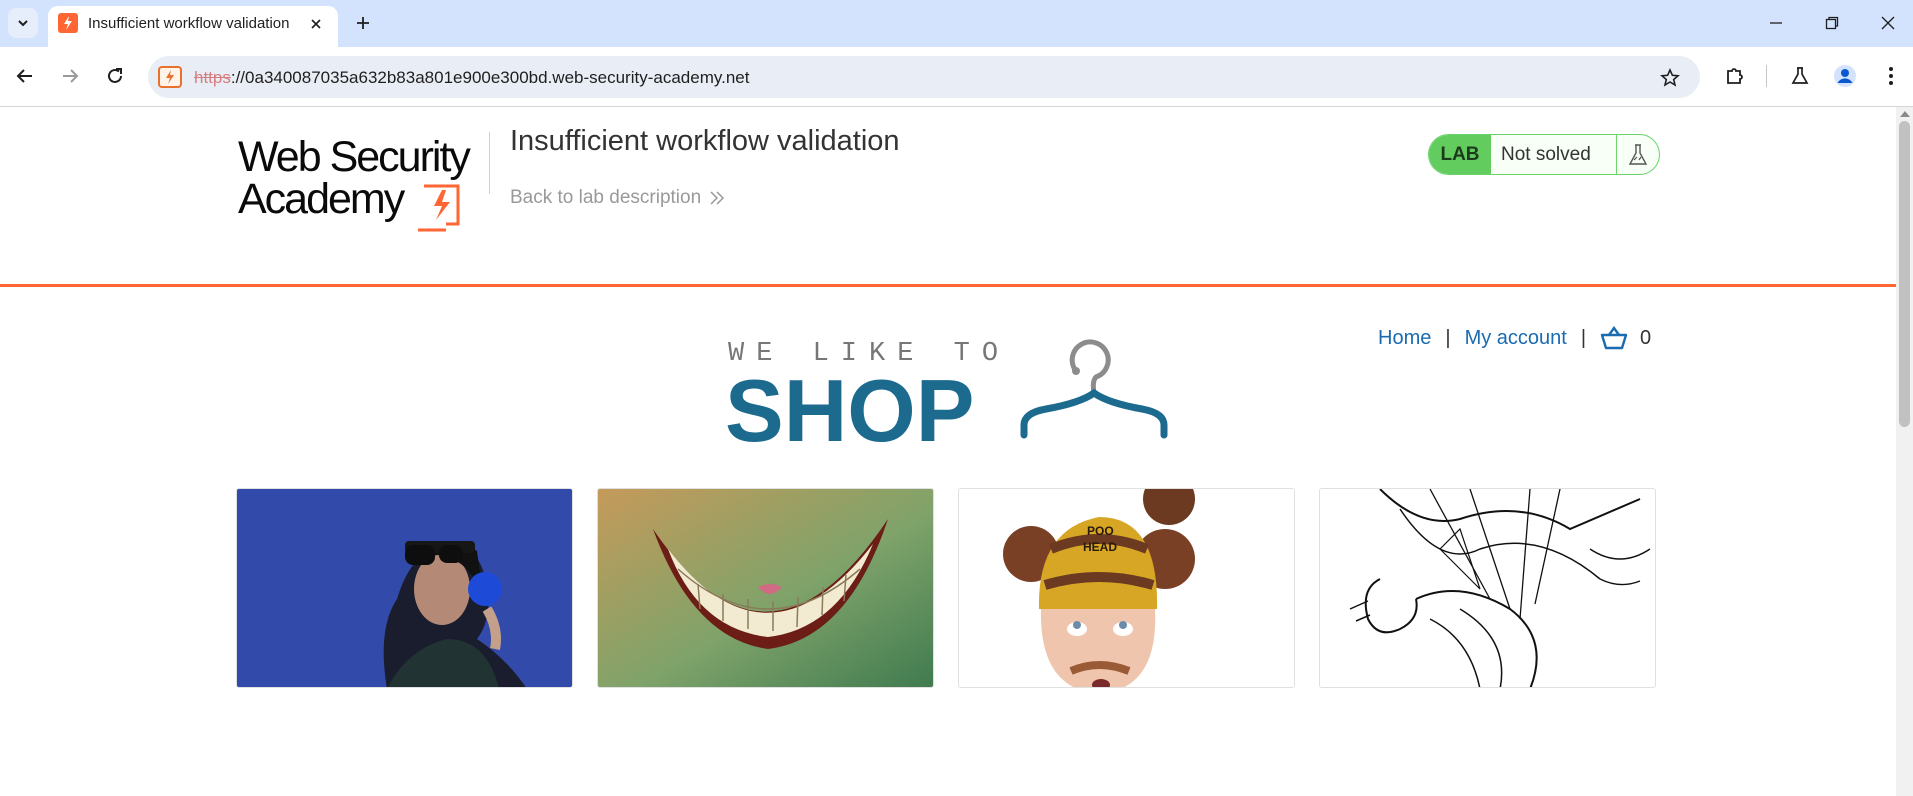  What do you see at coordinates (1904, 274) in the screenshot?
I see `scrollbar-thumb` at bounding box center [1904, 274].